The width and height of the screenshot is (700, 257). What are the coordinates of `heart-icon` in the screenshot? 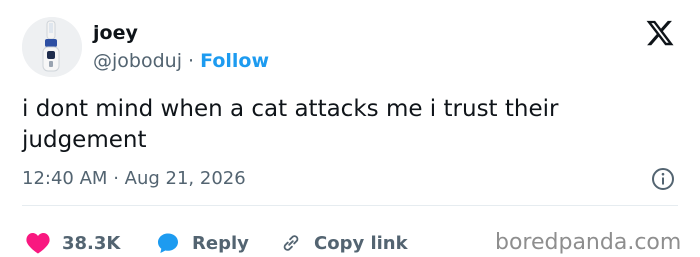 It's located at (38, 243).